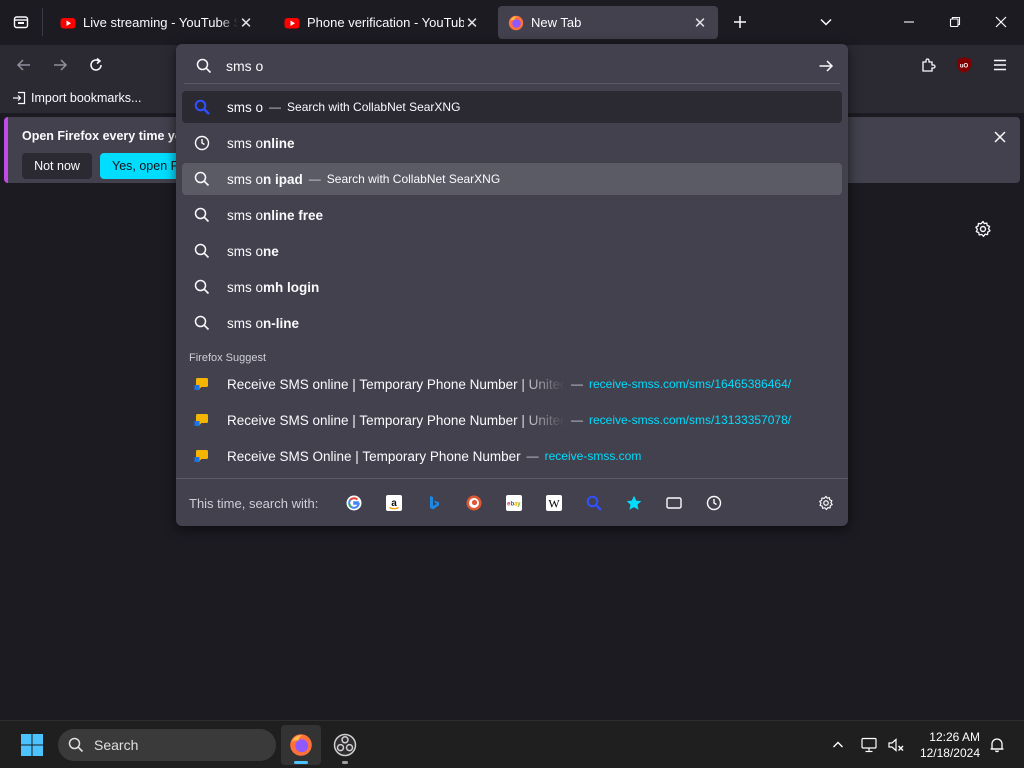 The height and width of the screenshot is (768, 1024). What do you see at coordinates (382, 22) in the screenshot?
I see `tab-phone-verification: Phone verification - YouTube ✕` at bounding box center [382, 22].